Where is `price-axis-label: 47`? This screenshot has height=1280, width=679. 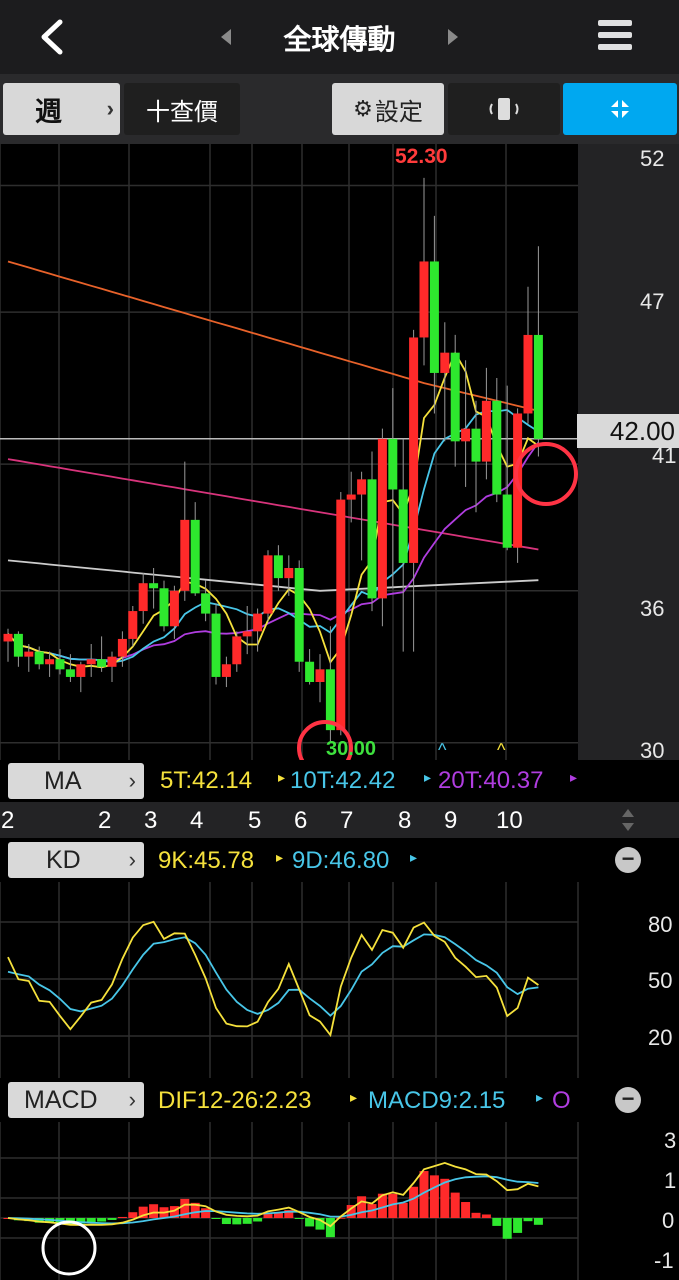 price-axis-label: 47 is located at coordinates (652, 301).